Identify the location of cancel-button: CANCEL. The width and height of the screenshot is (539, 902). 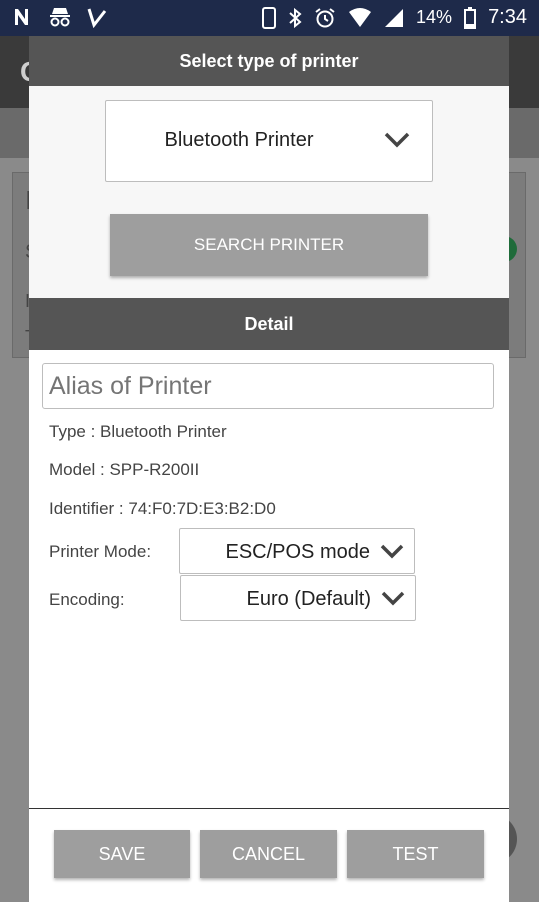
(268, 854).